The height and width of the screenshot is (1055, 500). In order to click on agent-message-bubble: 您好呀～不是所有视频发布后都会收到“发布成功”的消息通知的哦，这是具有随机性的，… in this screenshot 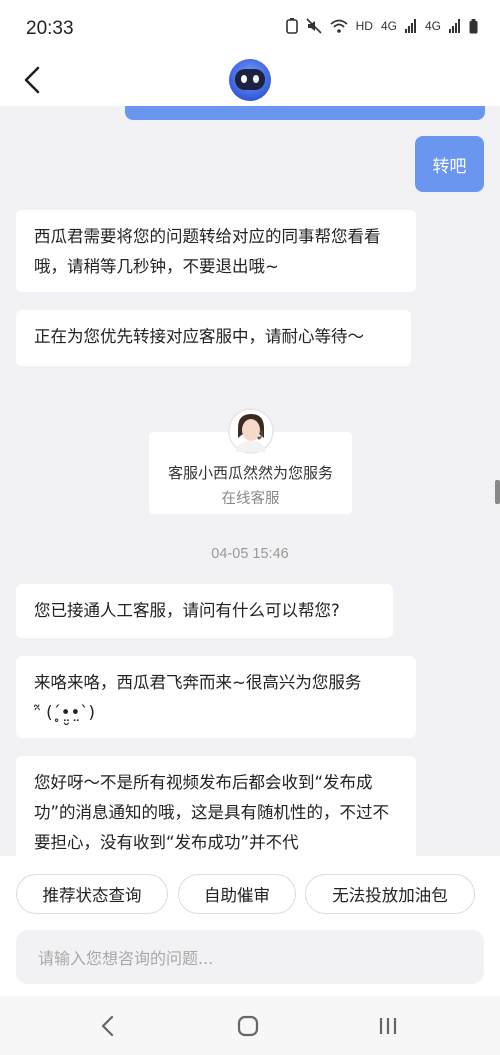, I will do `click(216, 806)`.